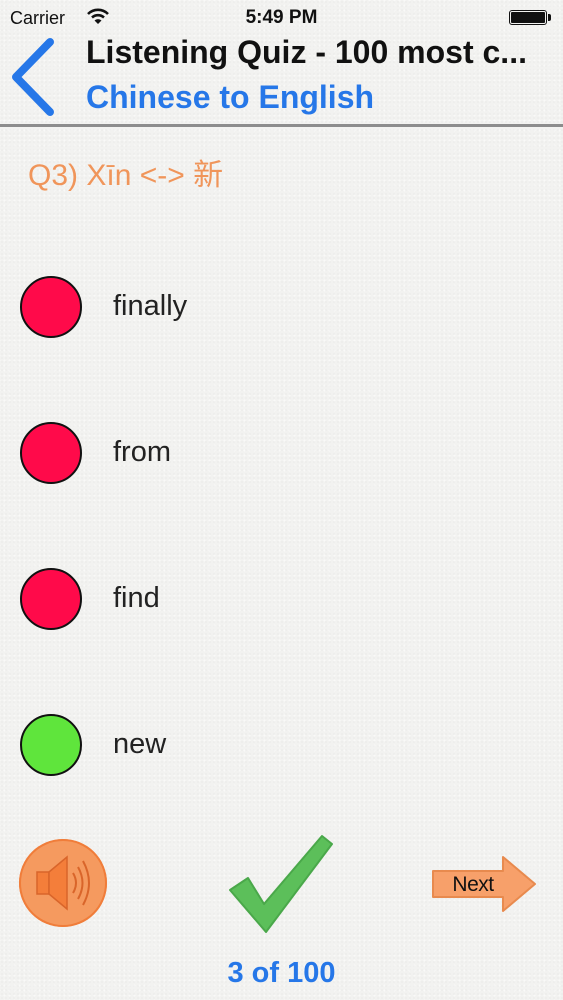  I want to click on speaker-icon, so click(63, 883).